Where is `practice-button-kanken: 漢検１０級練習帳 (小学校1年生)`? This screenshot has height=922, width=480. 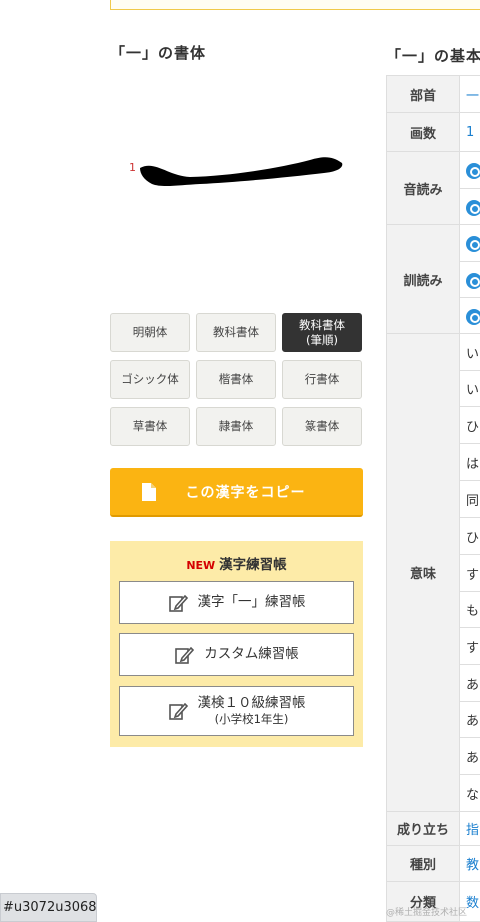 practice-button-kanken: 漢検１０級練習帳 (小学校1年生) is located at coordinates (236, 711).